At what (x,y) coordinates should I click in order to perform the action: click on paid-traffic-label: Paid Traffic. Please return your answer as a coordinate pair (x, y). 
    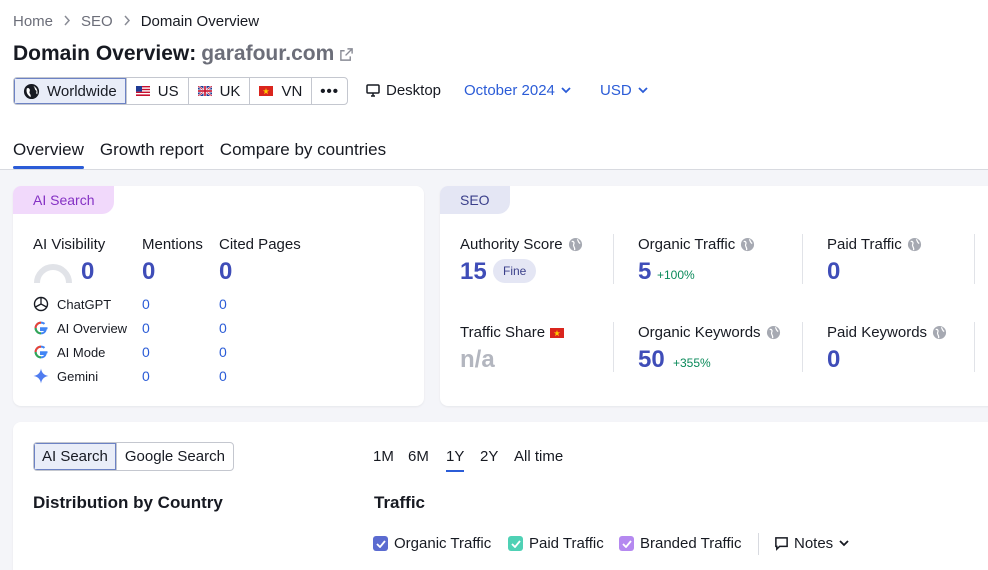
    Looking at the image, I should click on (874, 244).